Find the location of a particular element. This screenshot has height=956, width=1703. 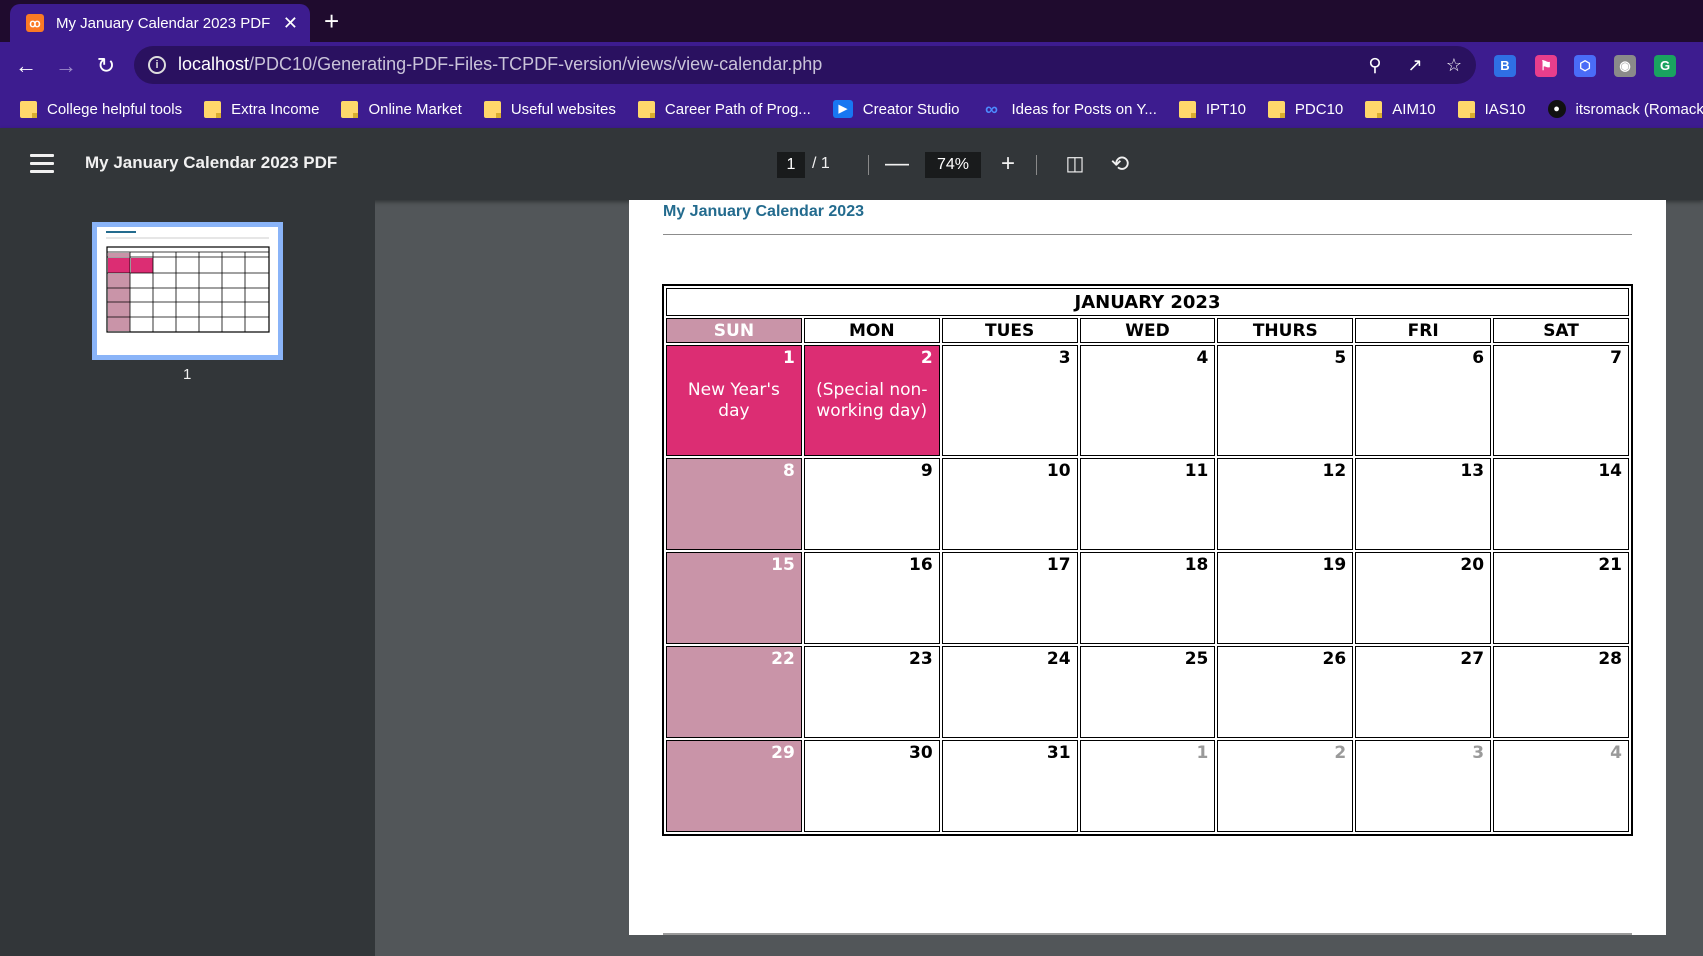

calendar-day-cell: 7 is located at coordinates (1561, 400).